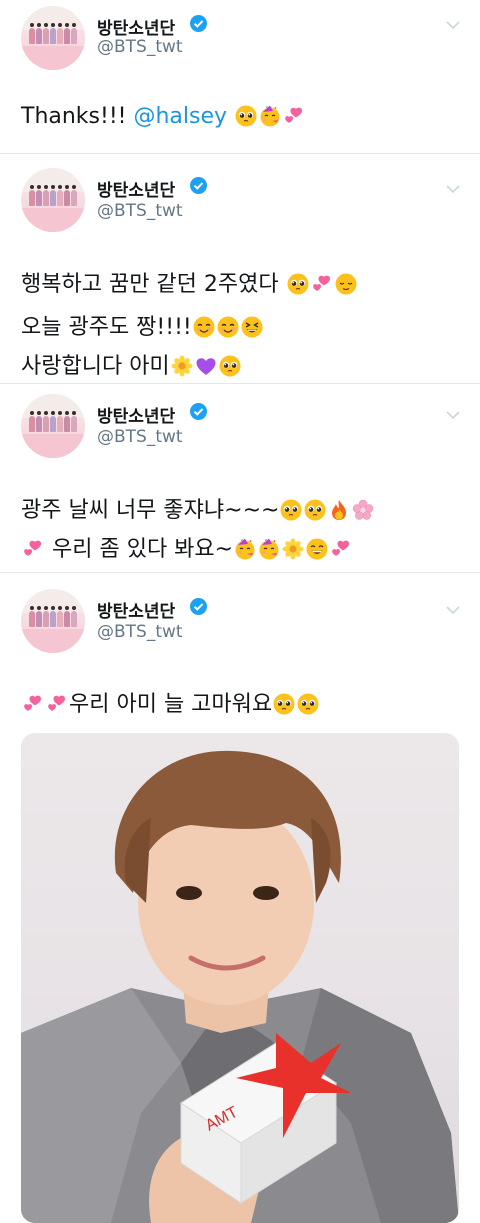 The height and width of the screenshot is (1223, 480). I want to click on tweet-text: Thanks!!! @halsey, so click(163, 116).